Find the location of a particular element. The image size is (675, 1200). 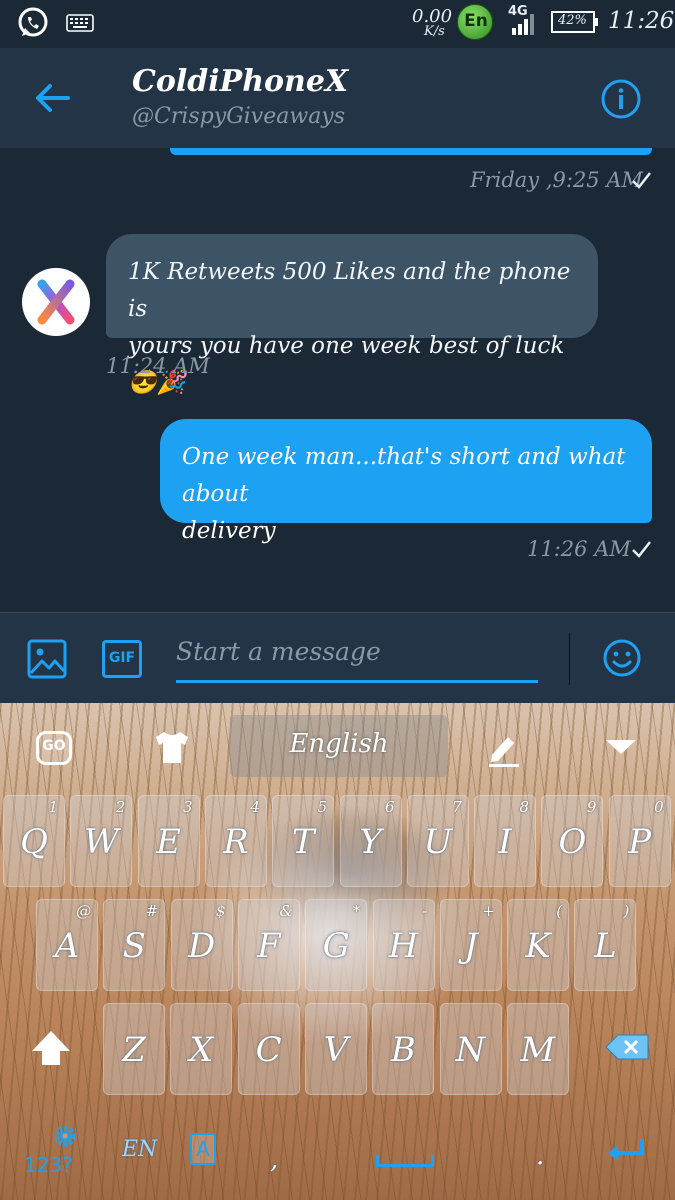

symbols-key: 123? is located at coordinates (48, 1165).